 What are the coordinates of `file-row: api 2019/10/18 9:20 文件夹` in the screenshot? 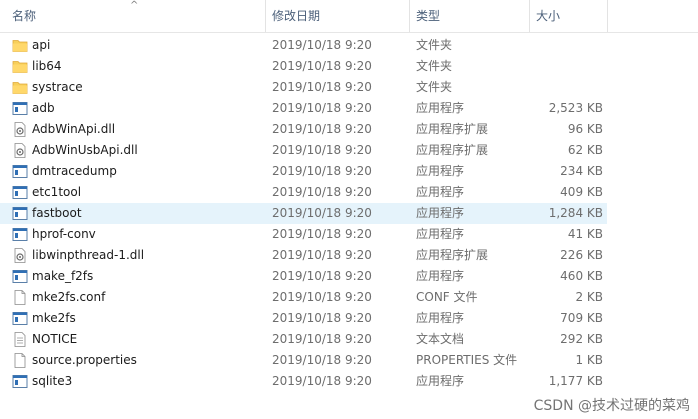 It's located at (303, 45).